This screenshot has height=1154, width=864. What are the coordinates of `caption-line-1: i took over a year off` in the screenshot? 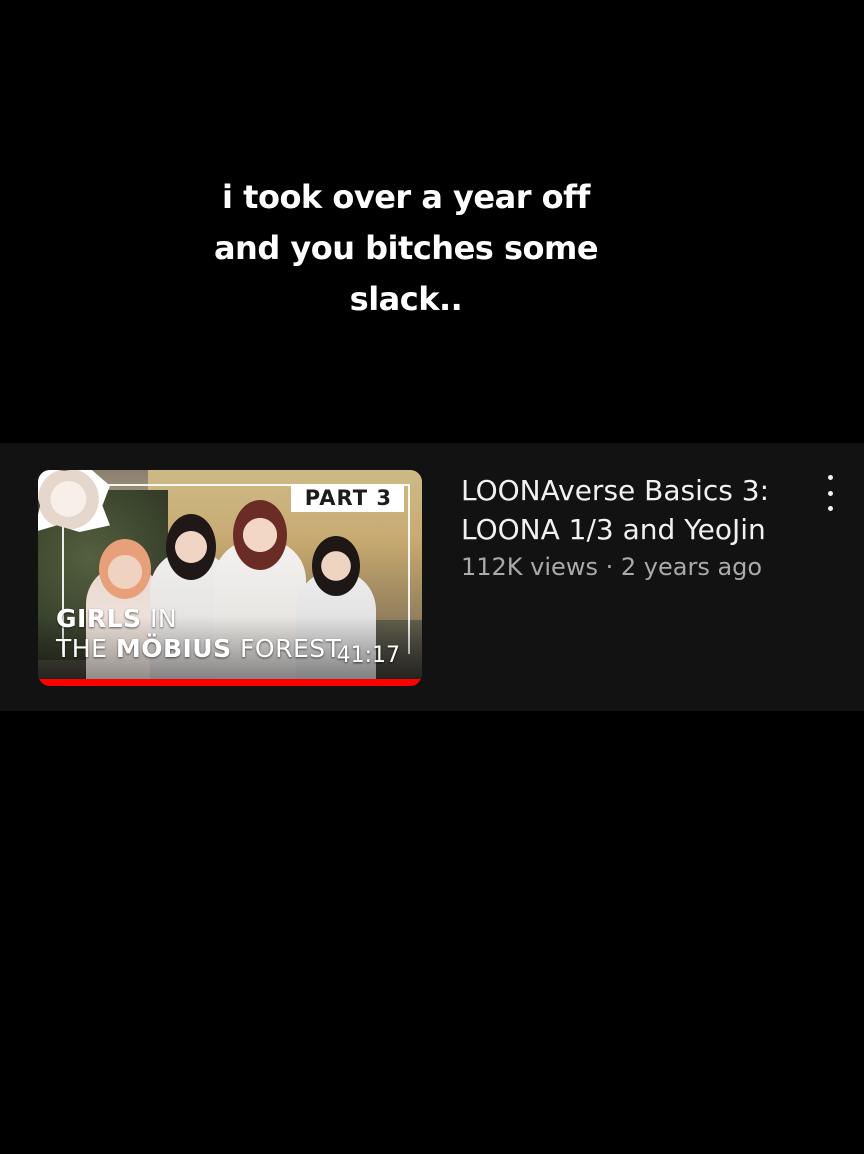 It's located at (406, 197).